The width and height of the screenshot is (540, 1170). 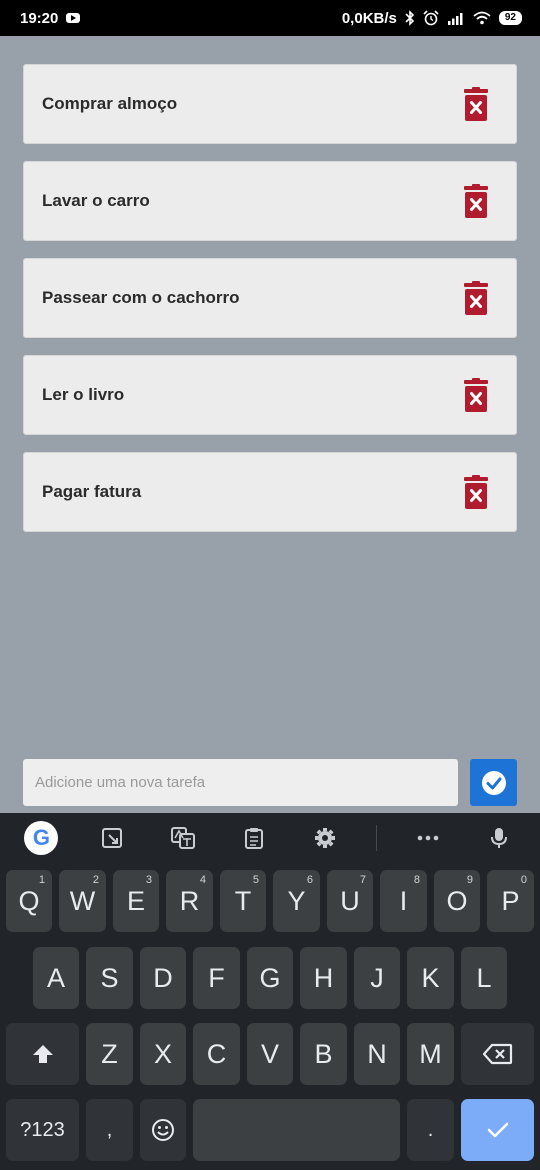 I want to click on key-label: R, so click(x=189, y=900).